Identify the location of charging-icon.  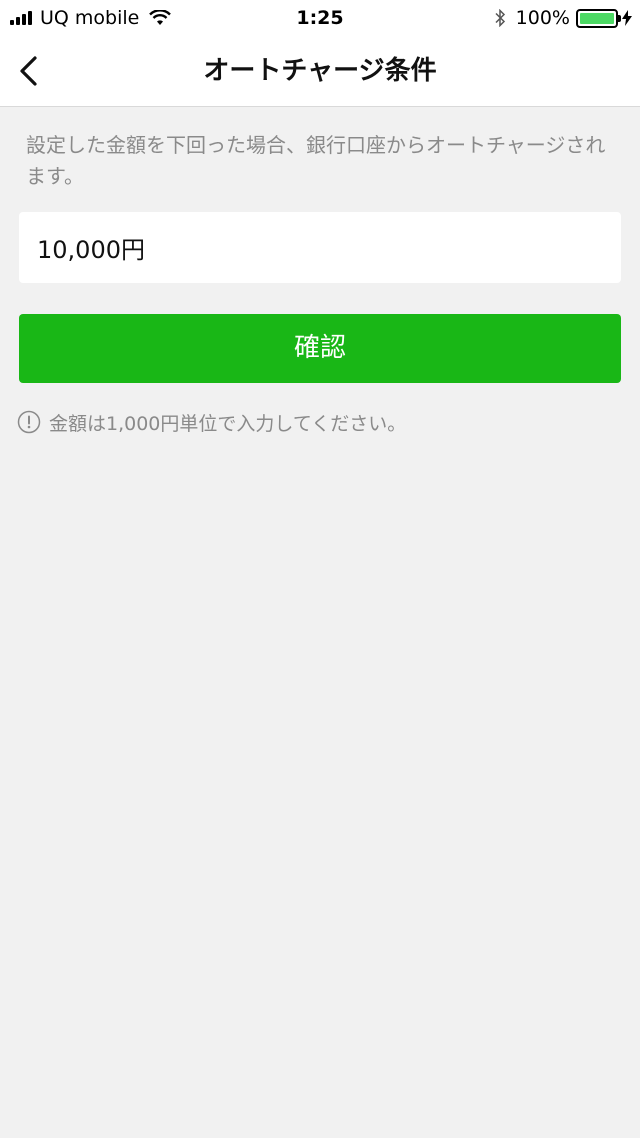
(627, 18).